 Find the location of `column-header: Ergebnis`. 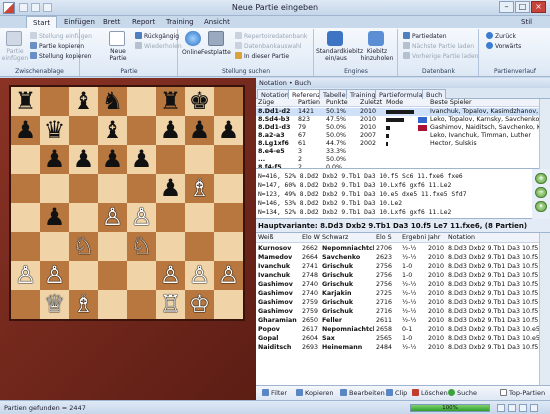

column-header: Ergebnis is located at coordinates (414, 238).